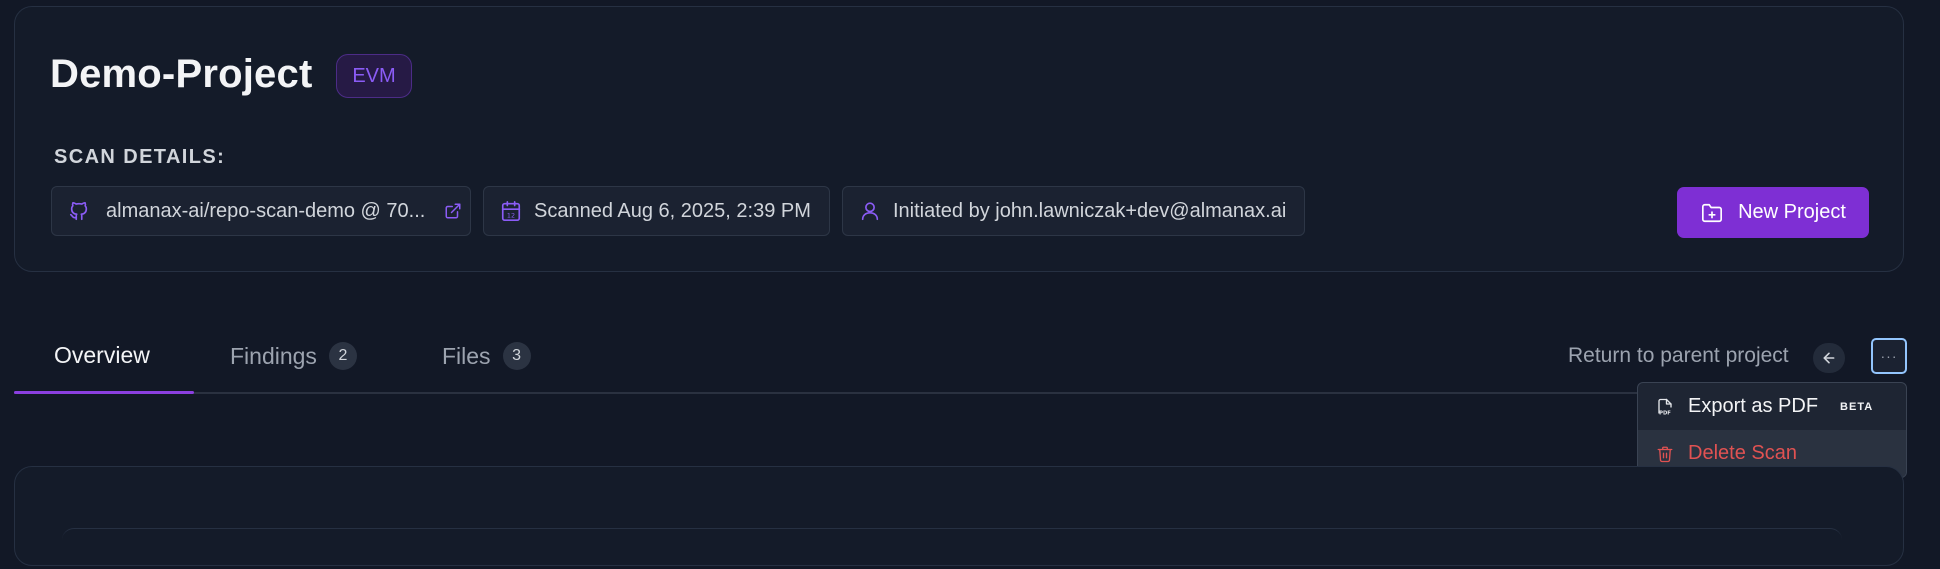 The width and height of the screenshot is (1940, 569). Describe the element at coordinates (1678, 356) in the screenshot. I see `return-to-parent-link: Return to parent project` at that location.